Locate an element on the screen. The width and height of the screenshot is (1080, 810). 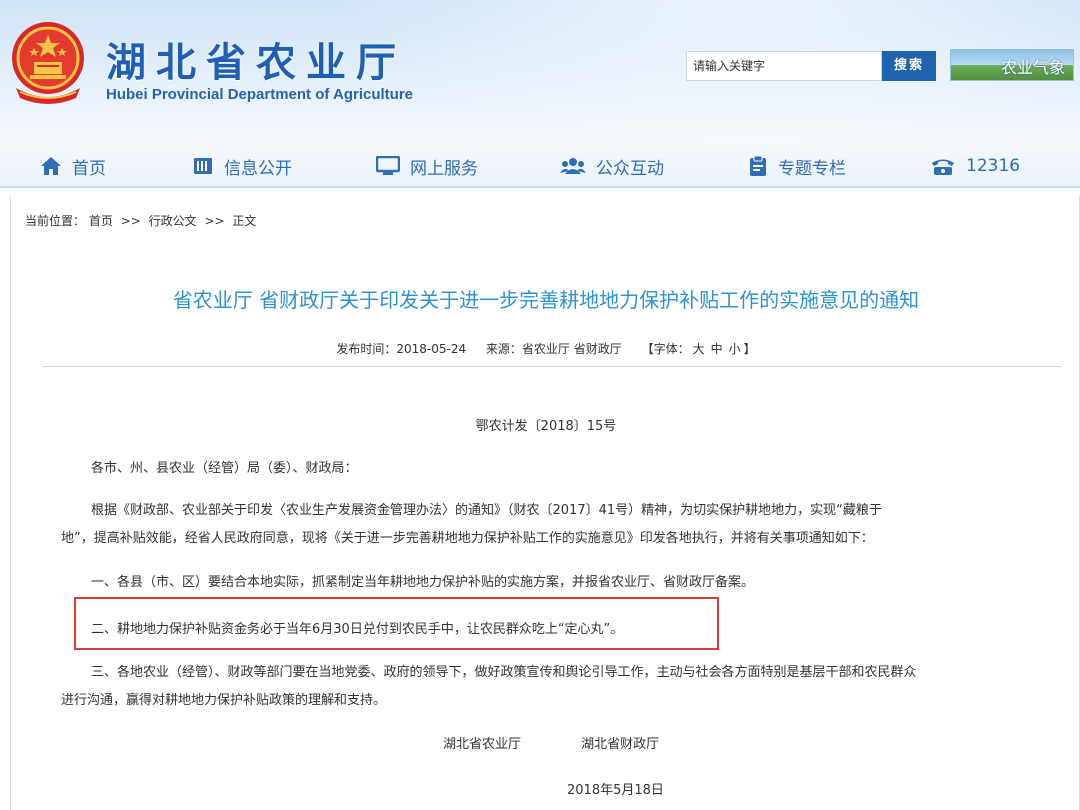
font-size-medium: 中 is located at coordinates (717, 349).